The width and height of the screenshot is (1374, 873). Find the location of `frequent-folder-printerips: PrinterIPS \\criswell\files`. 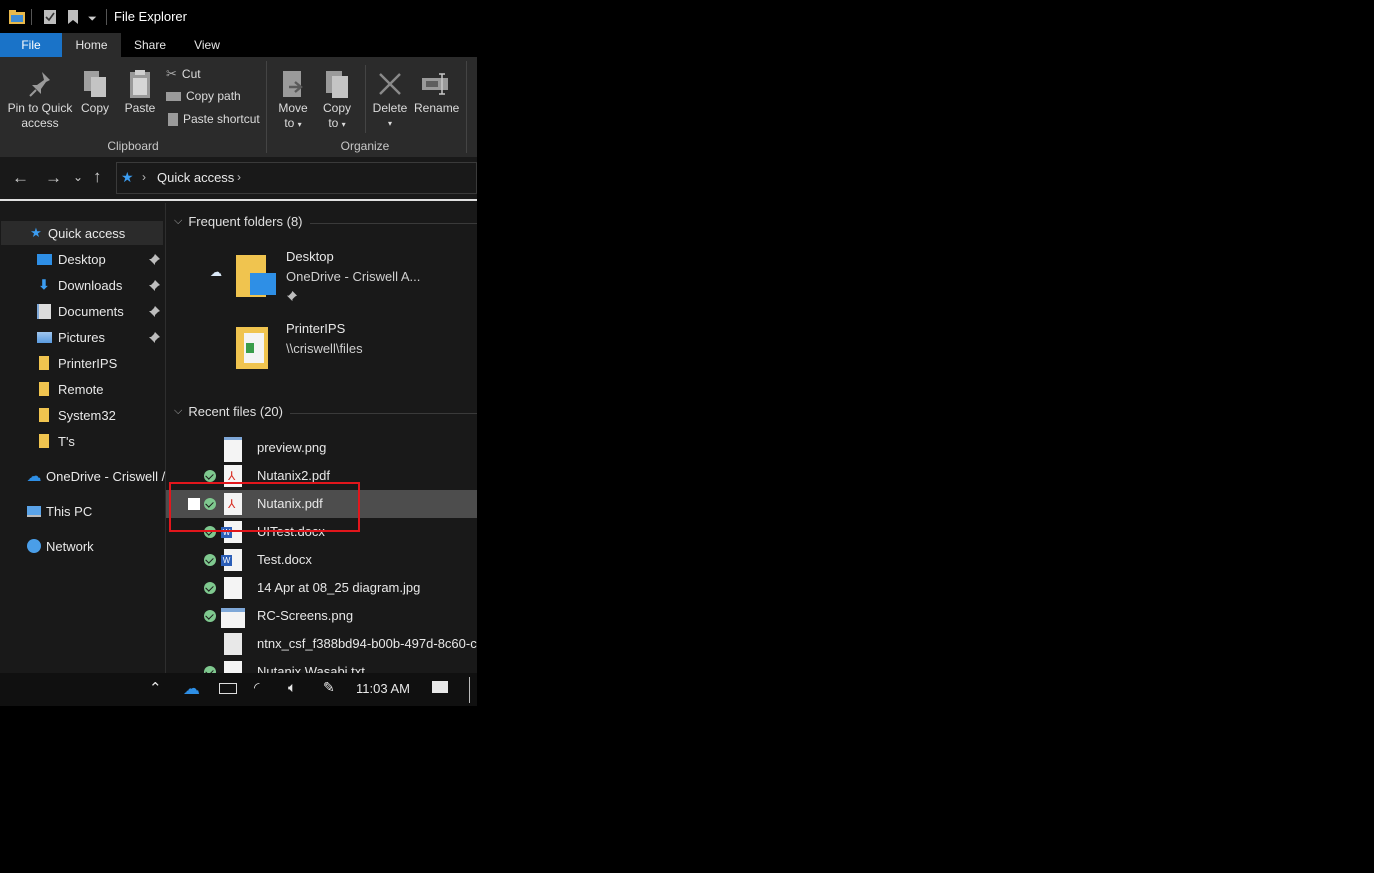

frequent-folder-printerips: PrinterIPS \\criswell\files is located at coordinates (321, 346).